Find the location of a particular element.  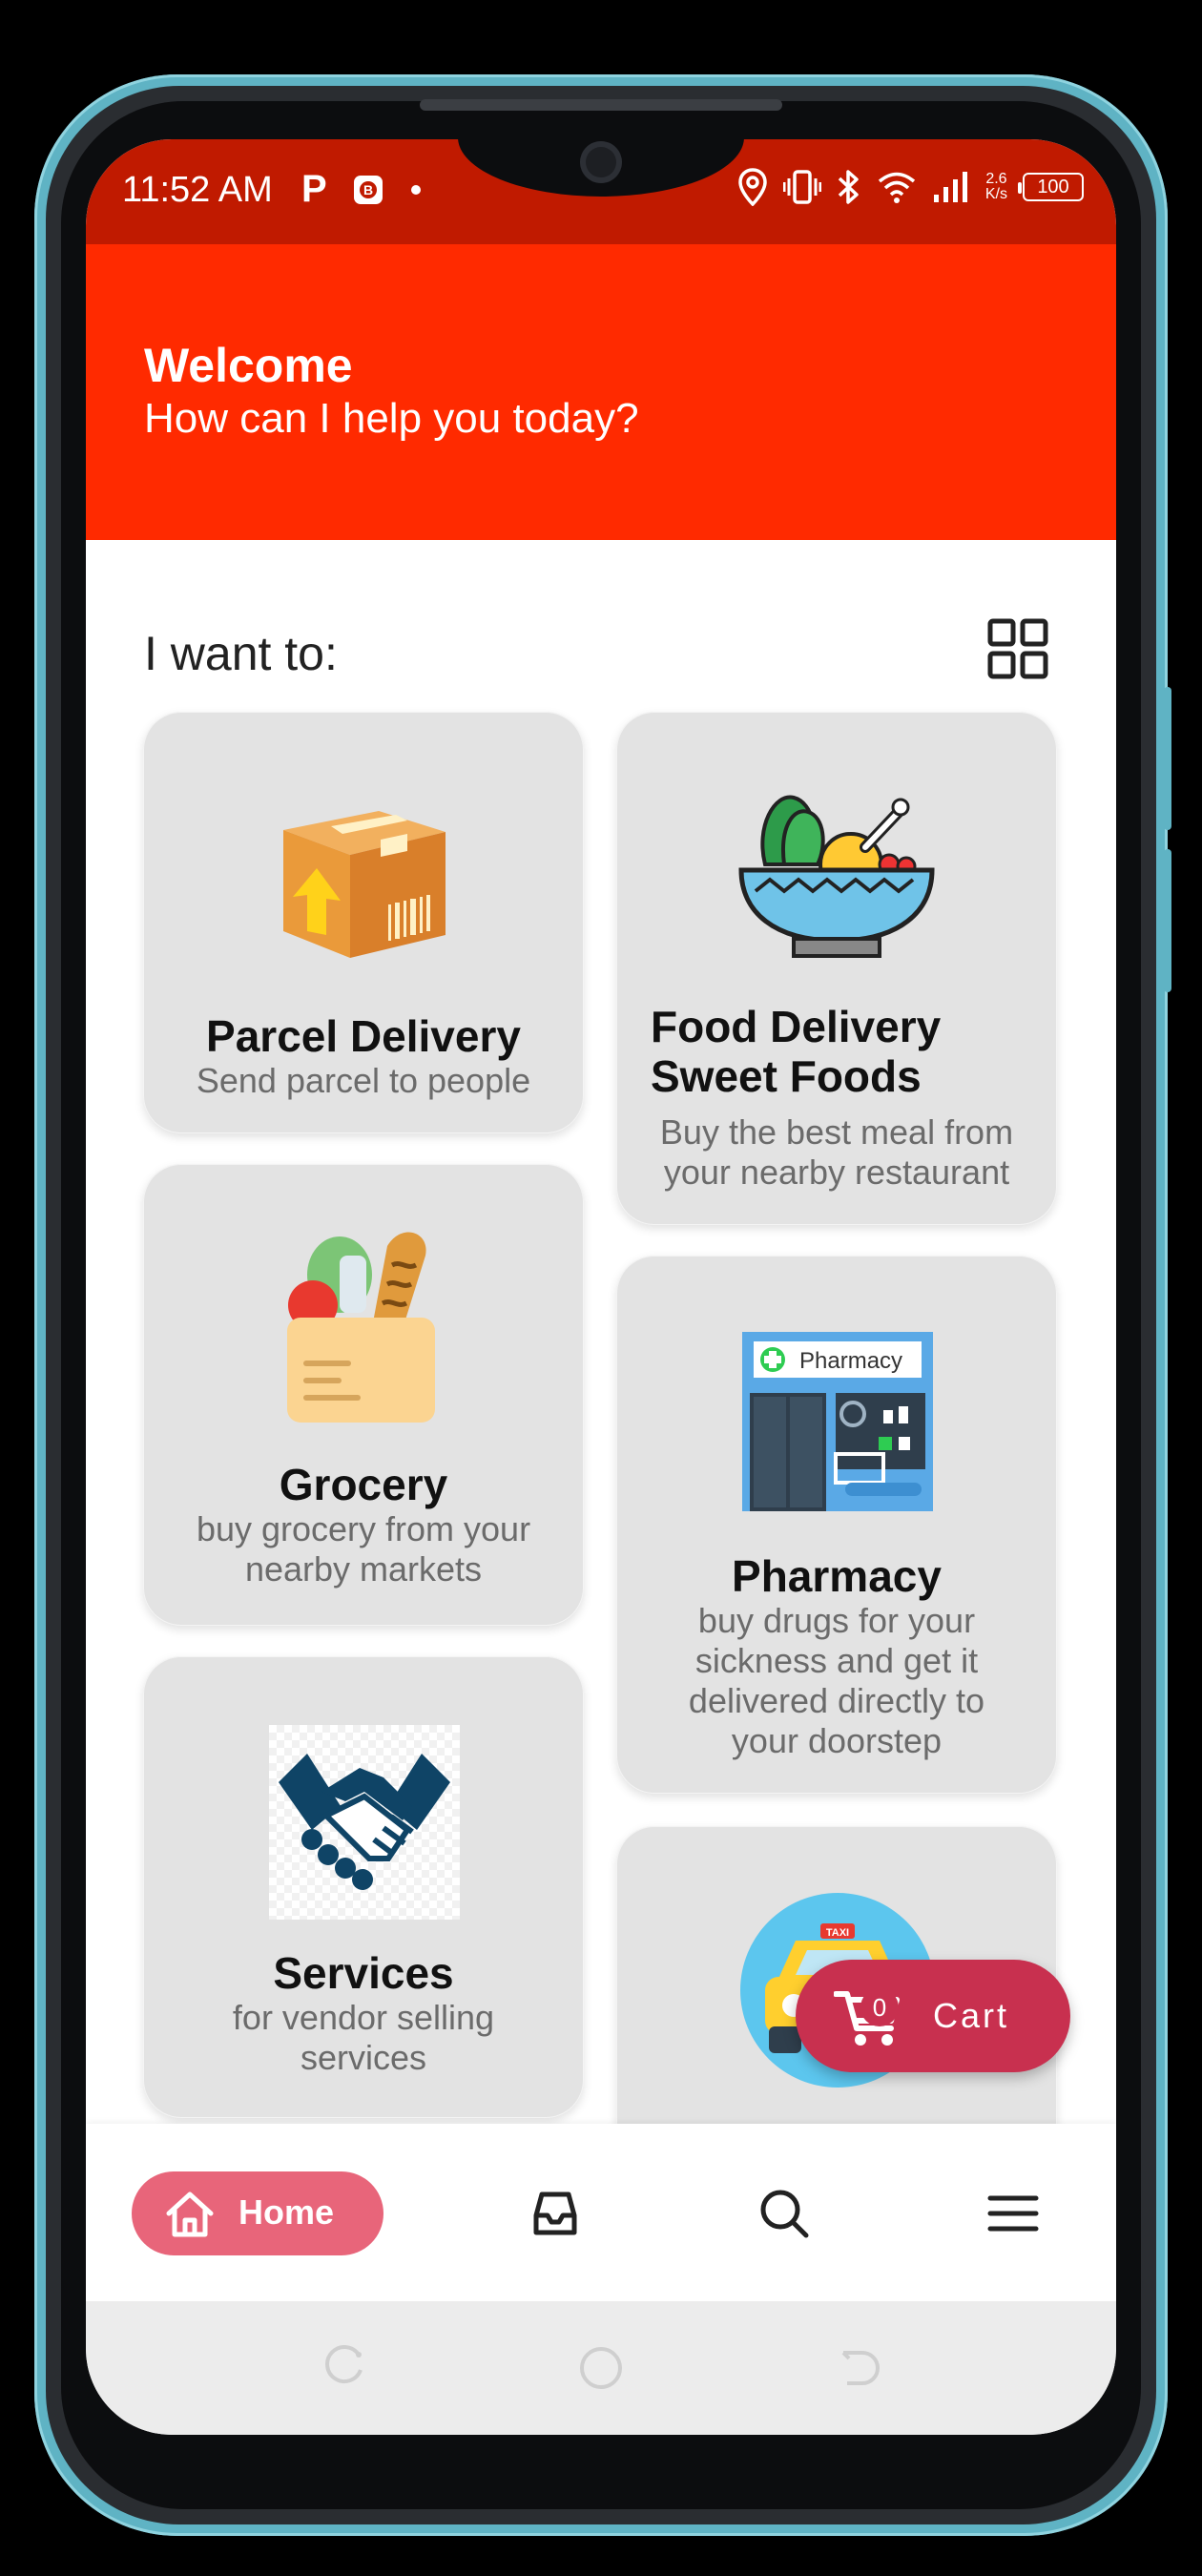

svg-text: B is located at coordinates (368, 189).